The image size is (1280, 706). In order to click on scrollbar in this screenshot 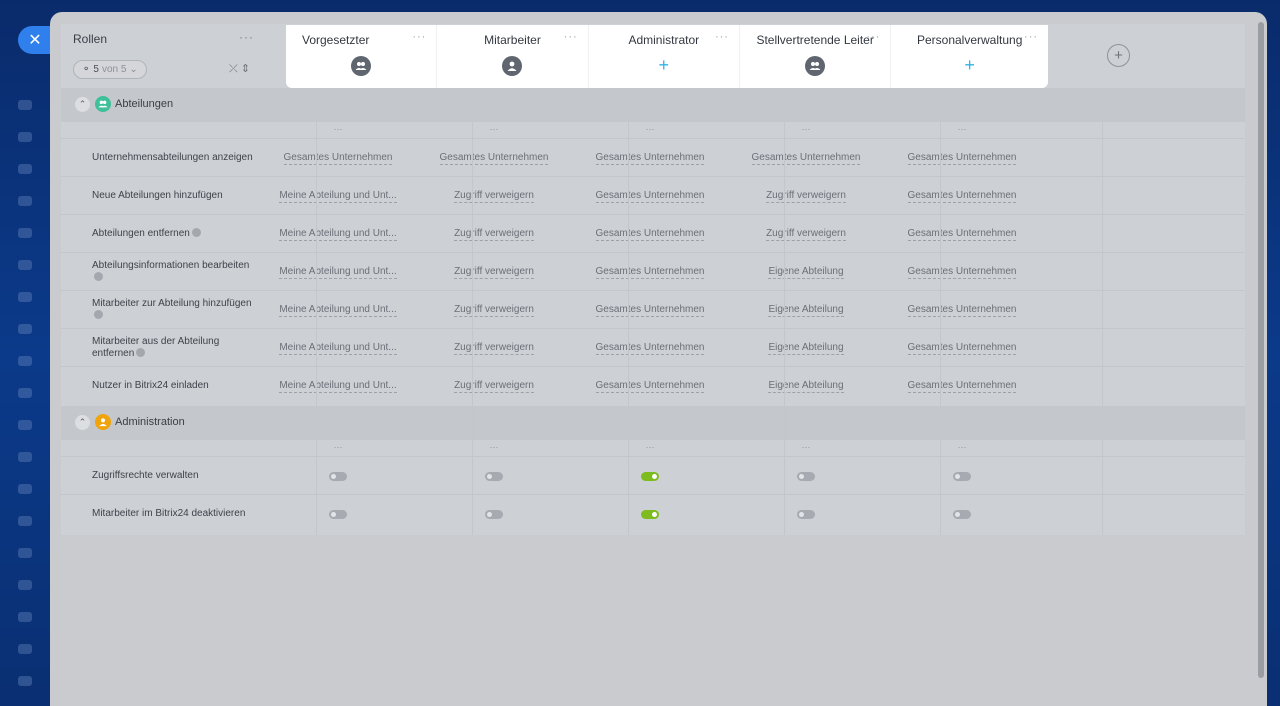, I will do `click(1261, 350)`.